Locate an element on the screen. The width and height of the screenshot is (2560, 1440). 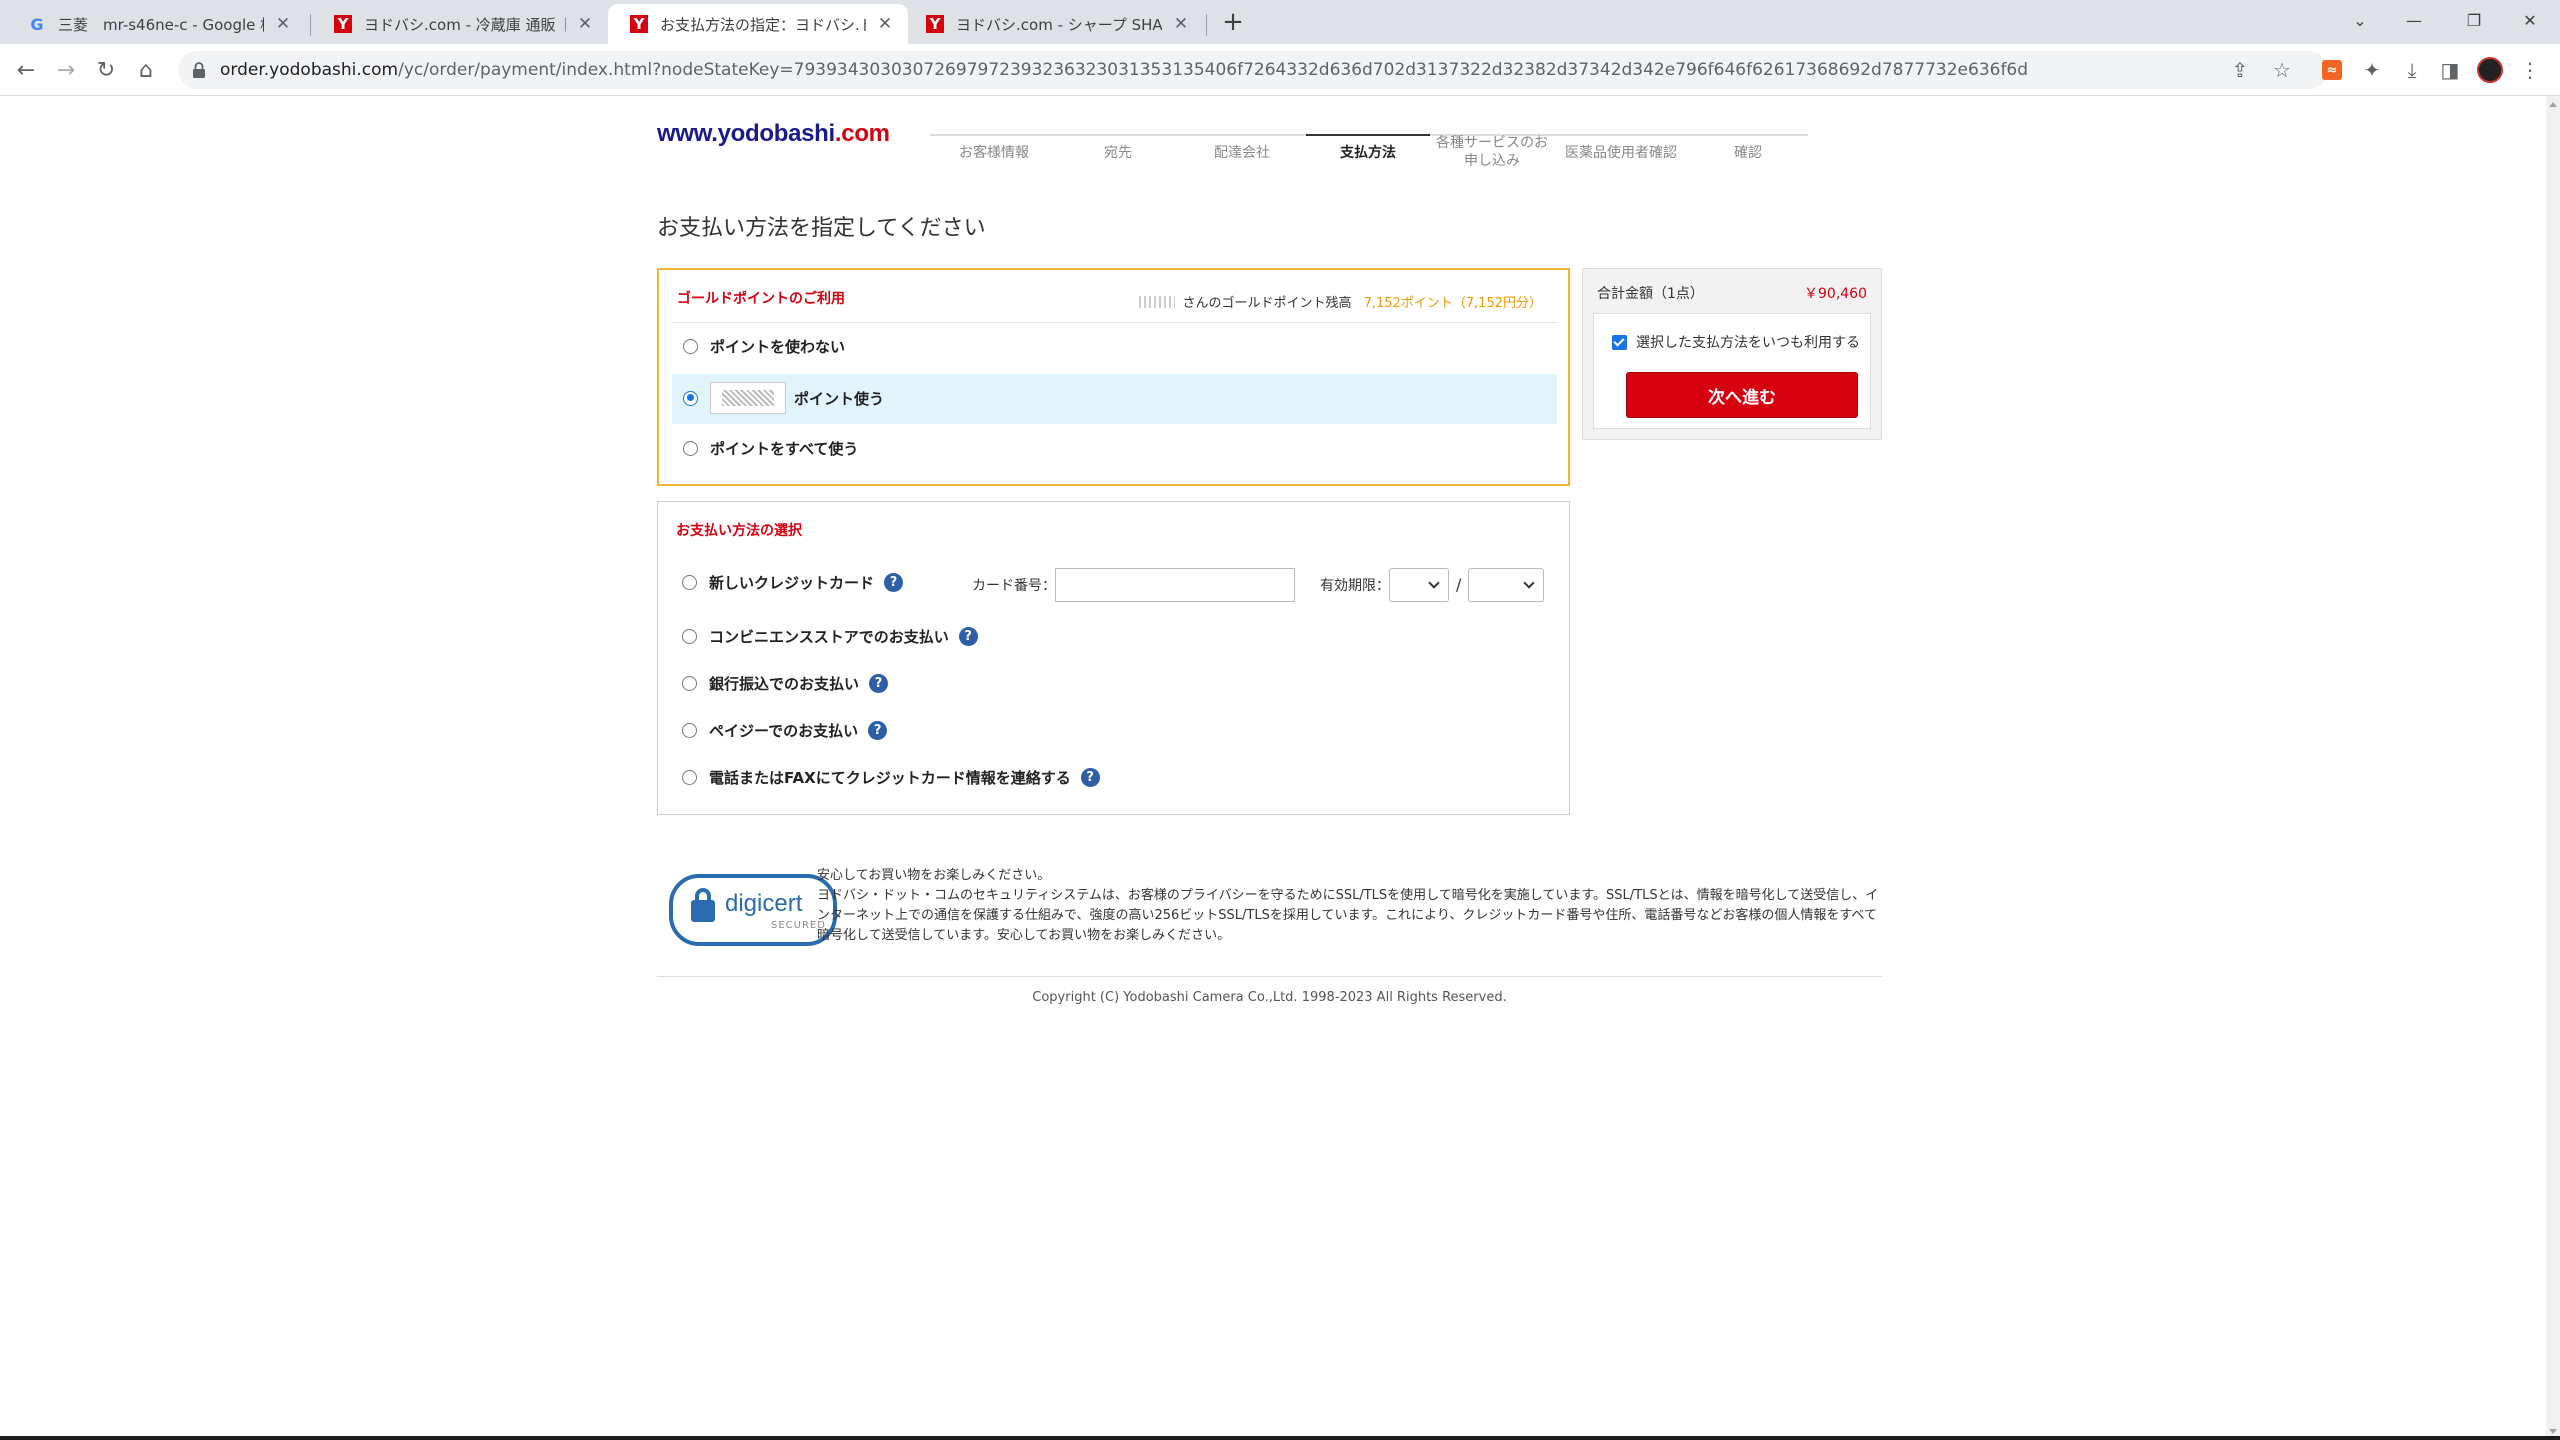
payment-option-payeasy: ペイジーでのお支払い ? is located at coordinates (785, 730).